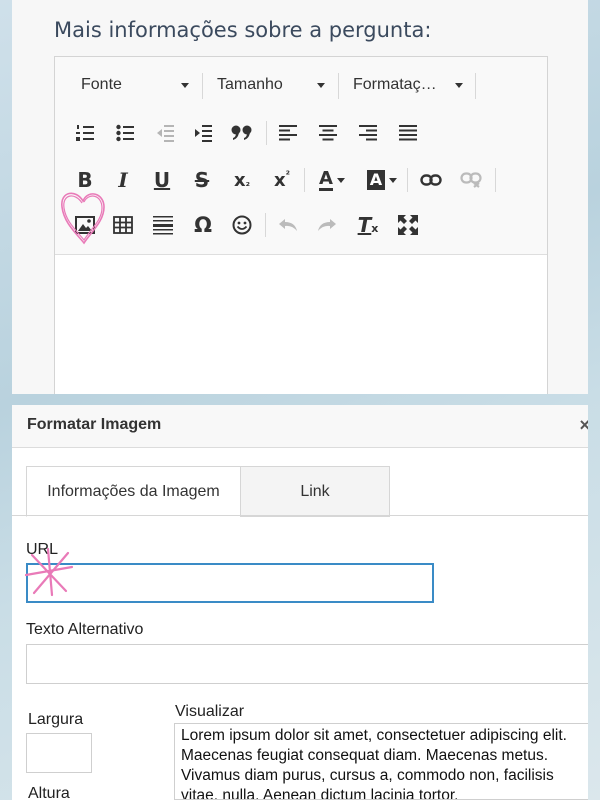  I want to click on font-dropdown: Fonte, so click(135, 85).